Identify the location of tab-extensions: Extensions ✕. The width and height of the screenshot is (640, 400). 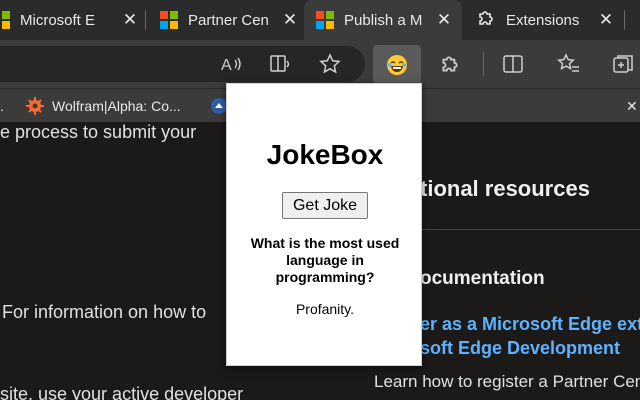
(546, 20).